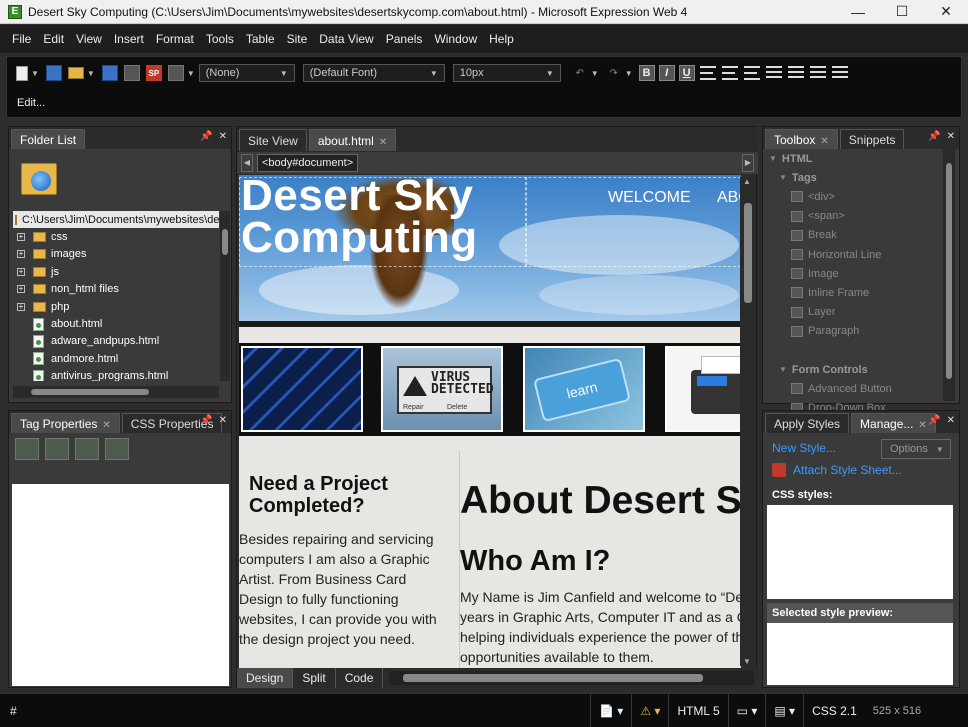  Describe the element at coordinates (65, 423) in the screenshot. I see `tab-tag-properties: Tag Properties ✕` at that location.